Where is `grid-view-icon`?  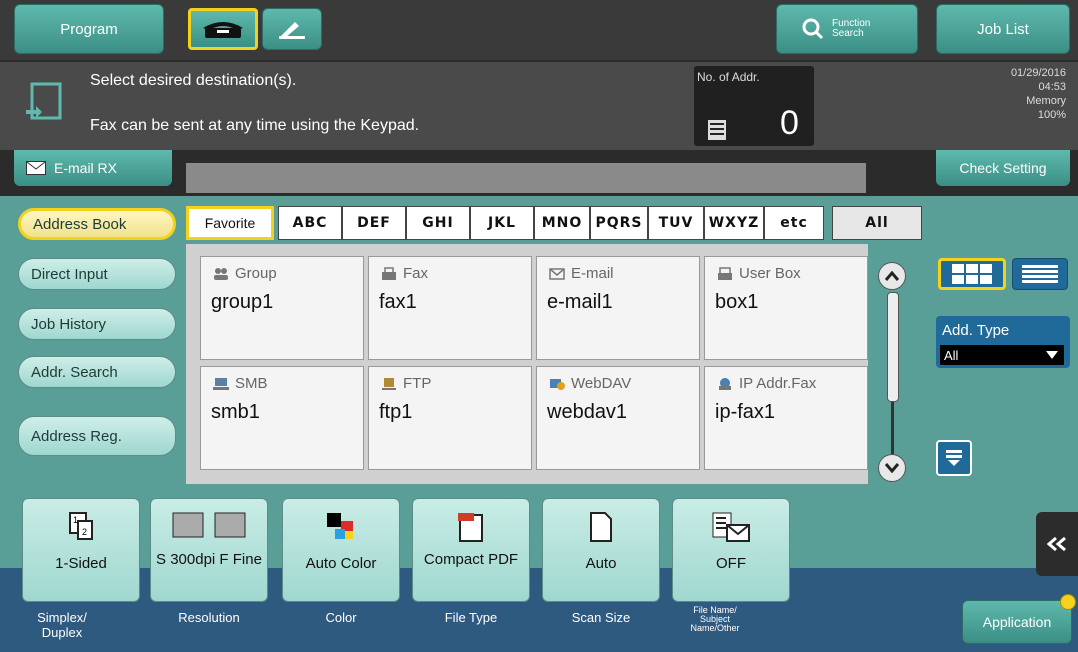
grid-view-icon is located at coordinates (972, 274).